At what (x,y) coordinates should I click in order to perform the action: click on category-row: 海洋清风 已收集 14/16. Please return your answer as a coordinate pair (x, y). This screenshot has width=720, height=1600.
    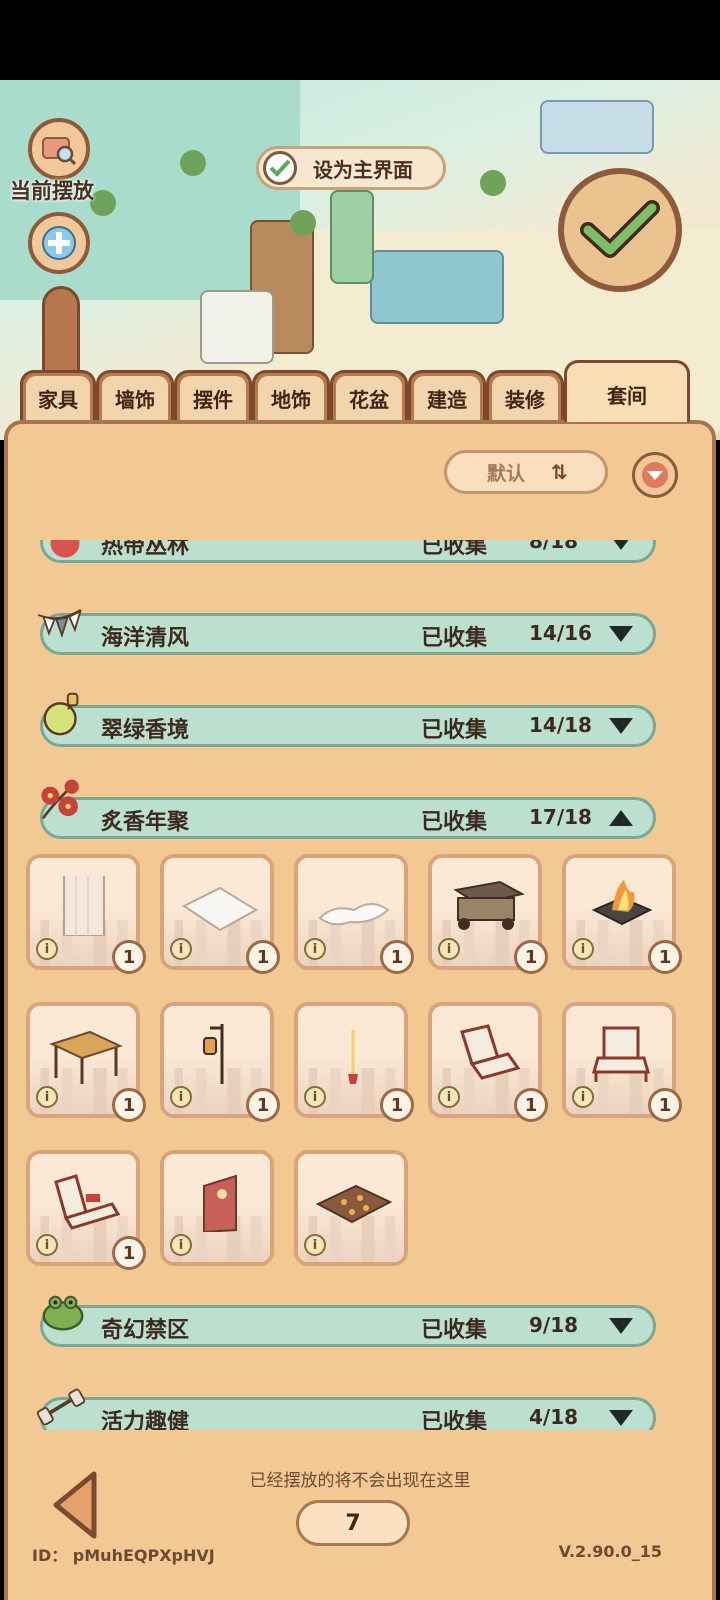
    Looking at the image, I should click on (348, 634).